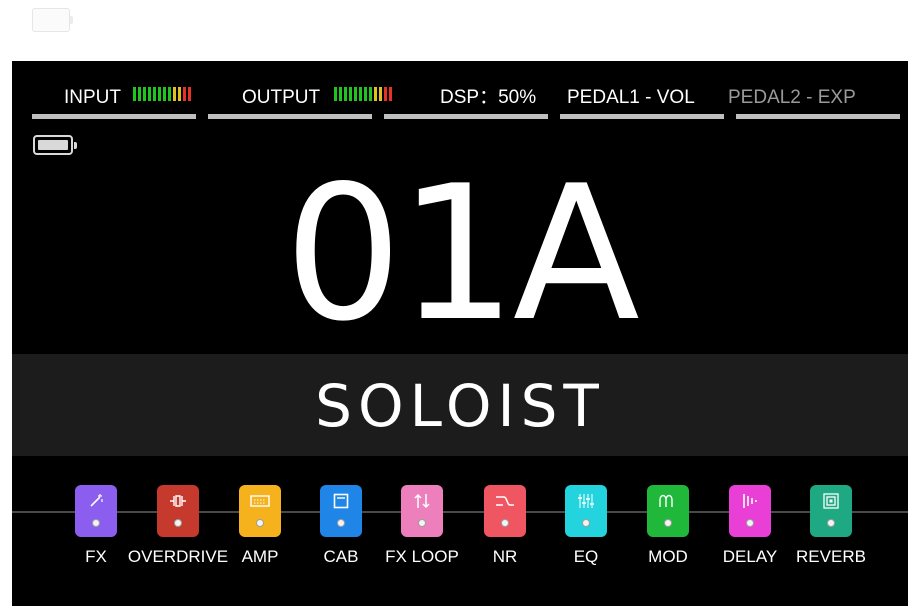 This screenshot has height=606, width=908. What do you see at coordinates (96, 501) in the screenshot?
I see `magic-wand-icon` at bounding box center [96, 501].